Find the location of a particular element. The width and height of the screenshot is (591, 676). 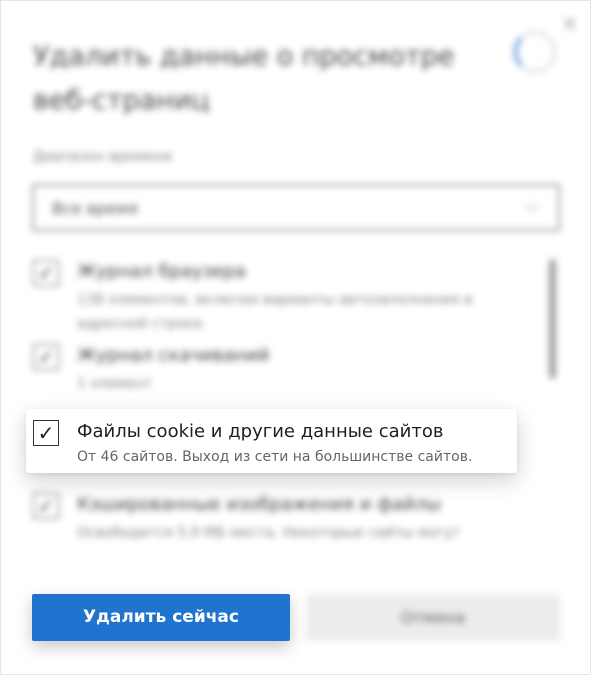

time-range-label: Диапазон времени is located at coordinates (103, 157).